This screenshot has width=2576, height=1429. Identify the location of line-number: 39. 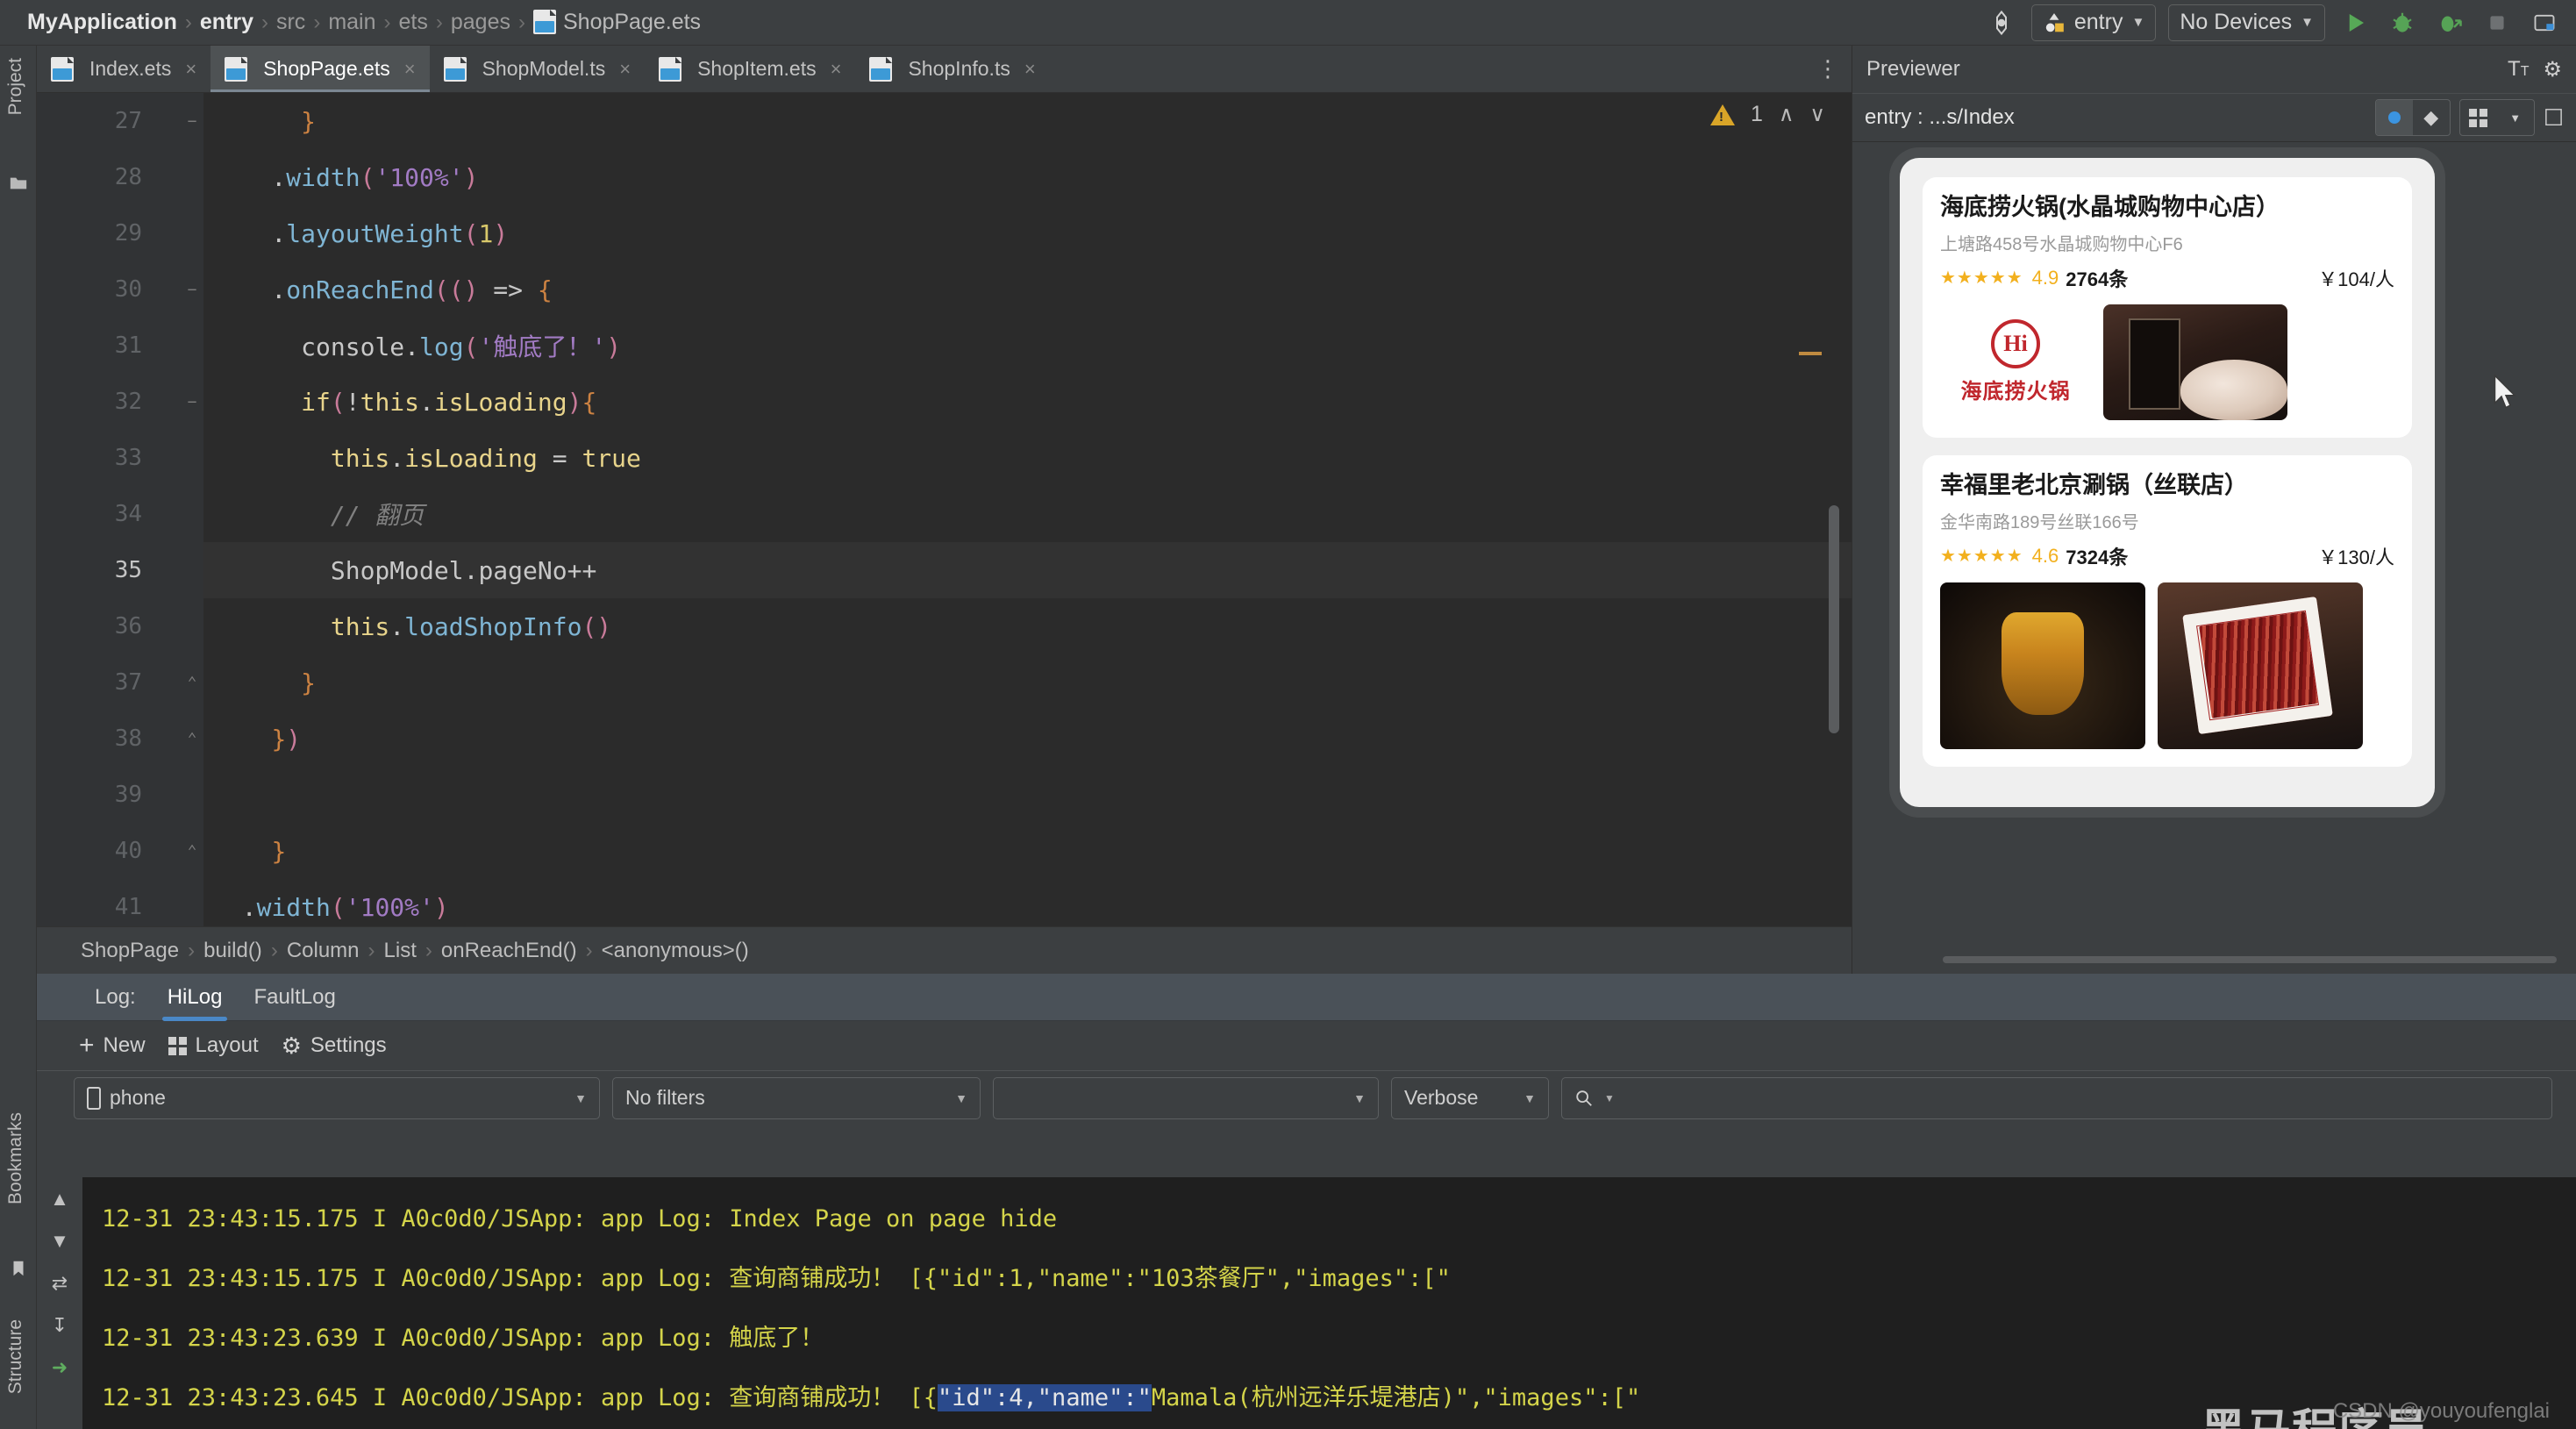
(128, 795).